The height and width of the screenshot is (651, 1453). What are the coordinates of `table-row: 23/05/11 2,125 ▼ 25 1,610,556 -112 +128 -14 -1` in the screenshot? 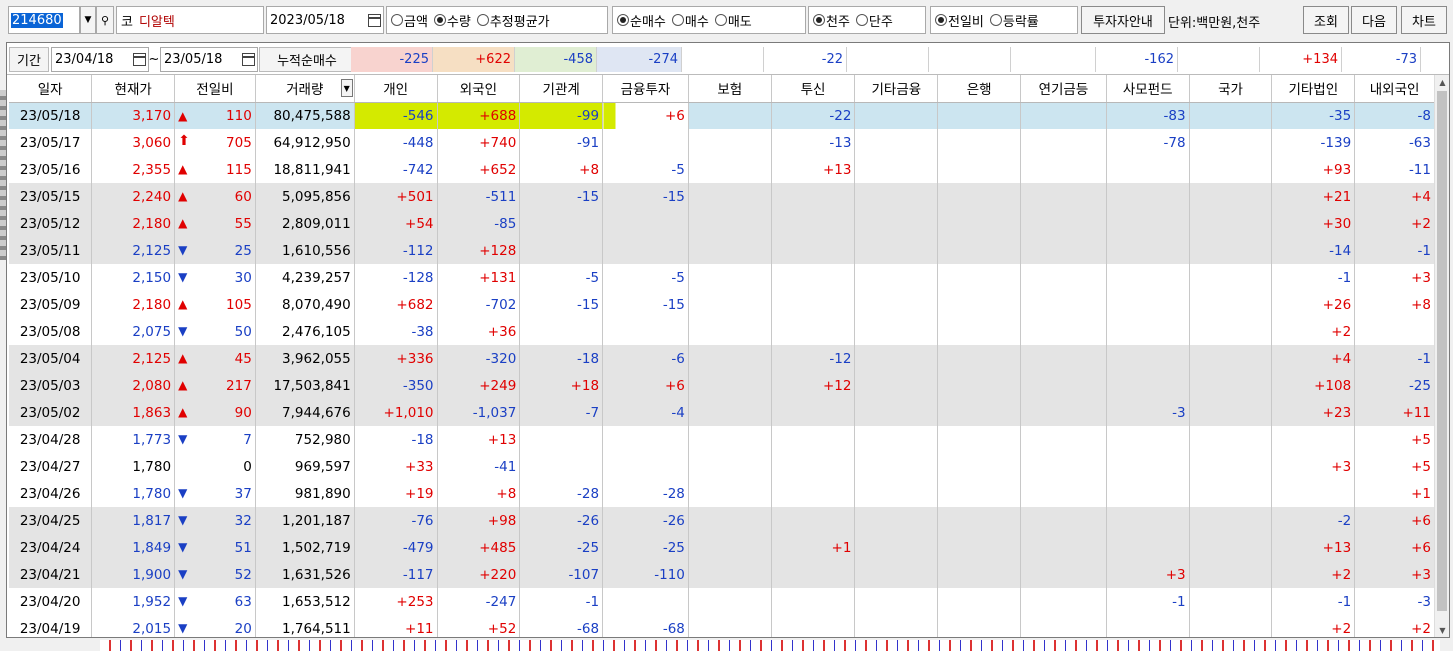 It's located at (722, 250).